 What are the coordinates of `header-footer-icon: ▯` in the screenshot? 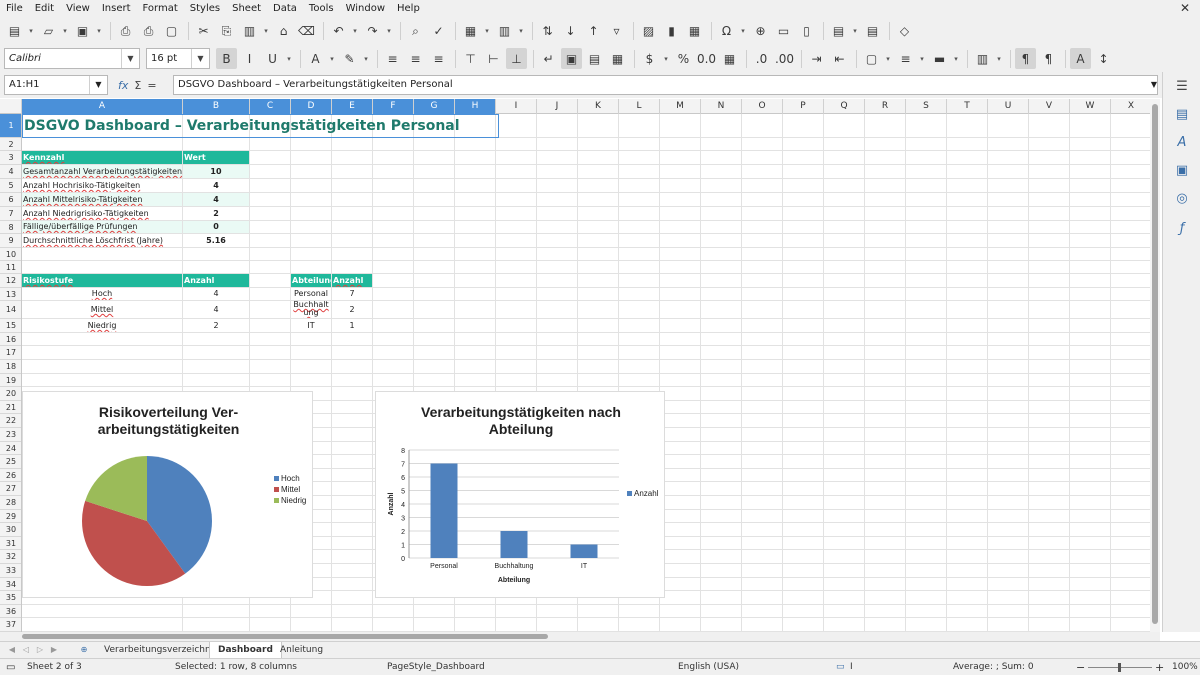 It's located at (806, 31).